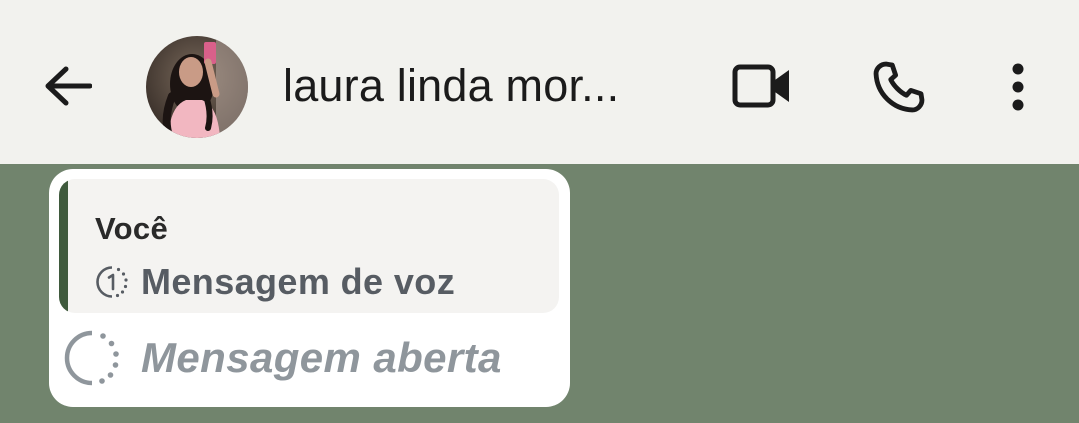 This screenshot has width=1079, height=423. I want to click on video-camera-icon, so click(760, 86).